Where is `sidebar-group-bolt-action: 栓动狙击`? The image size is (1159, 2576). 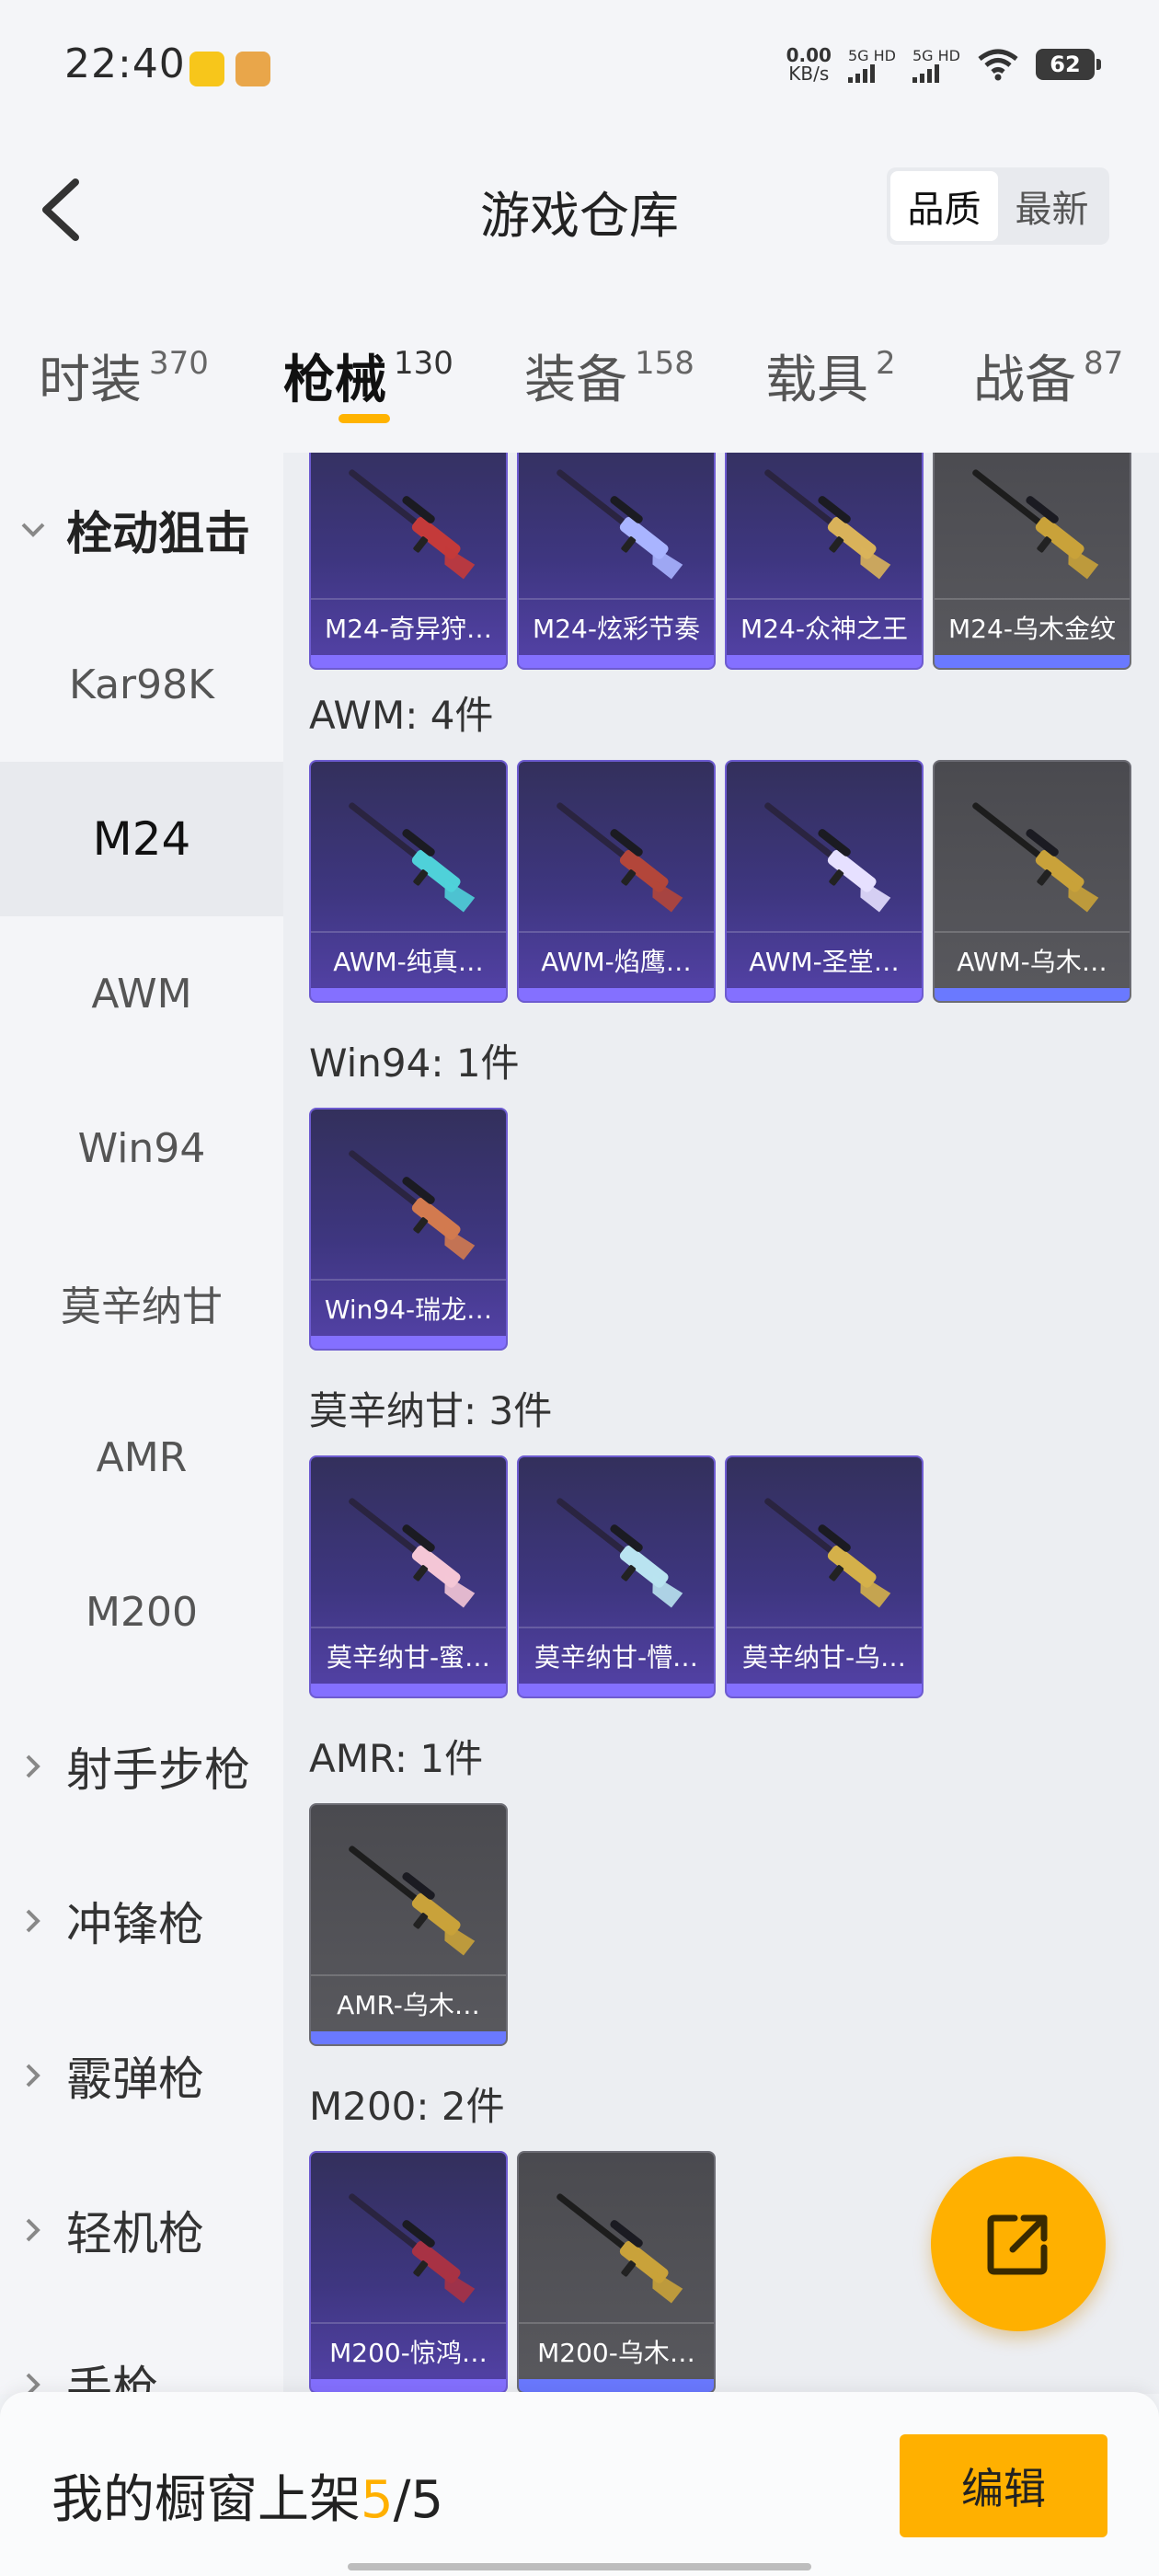 sidebar-group-bolt-action: 栓动狙击 is located at coordinates (141, 530).